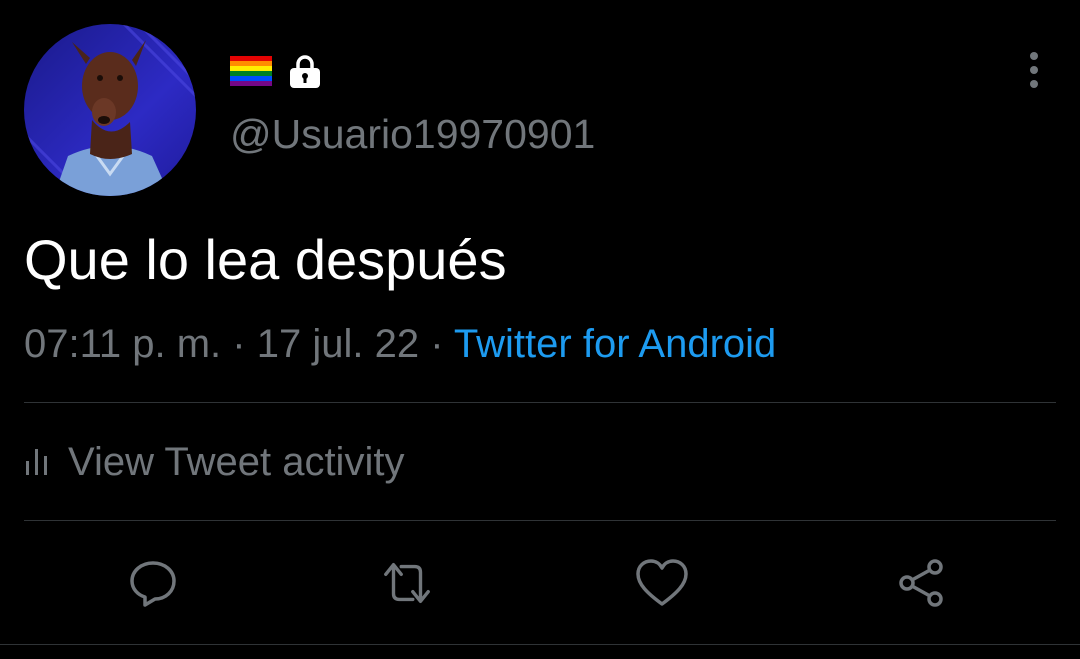  I want to click on retweet-button, so click(407, 583).